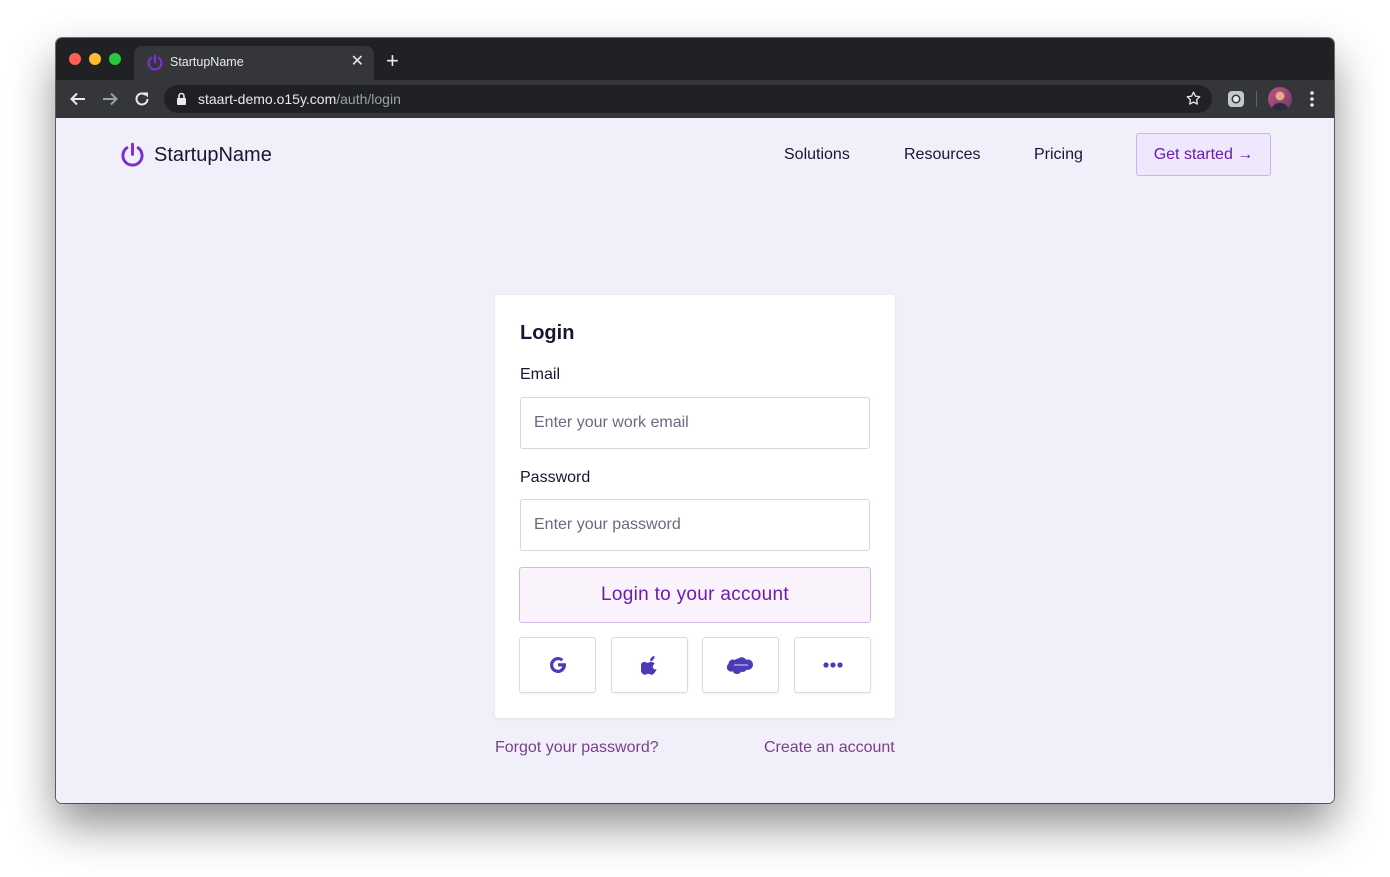  Describe the element at coordinates (267, 99) in the screenshot. I see `url-host: staart-demo.o15y.com` at that location.